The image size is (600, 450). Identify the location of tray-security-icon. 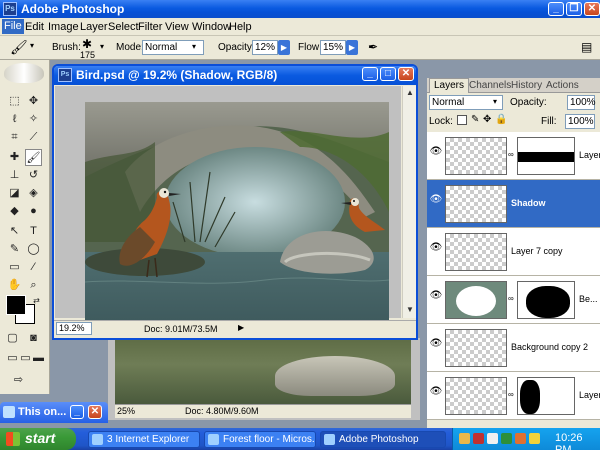
(478, 438).